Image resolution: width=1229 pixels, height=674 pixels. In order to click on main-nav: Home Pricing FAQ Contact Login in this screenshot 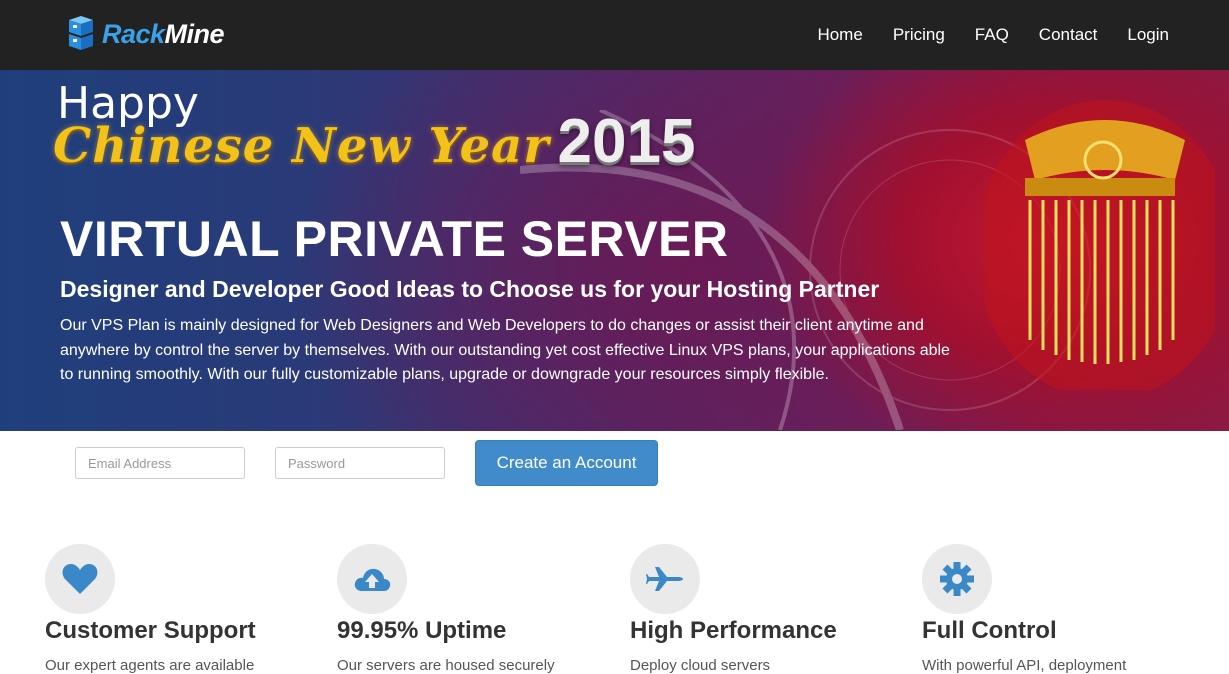, I will do `click(978, 35)`.